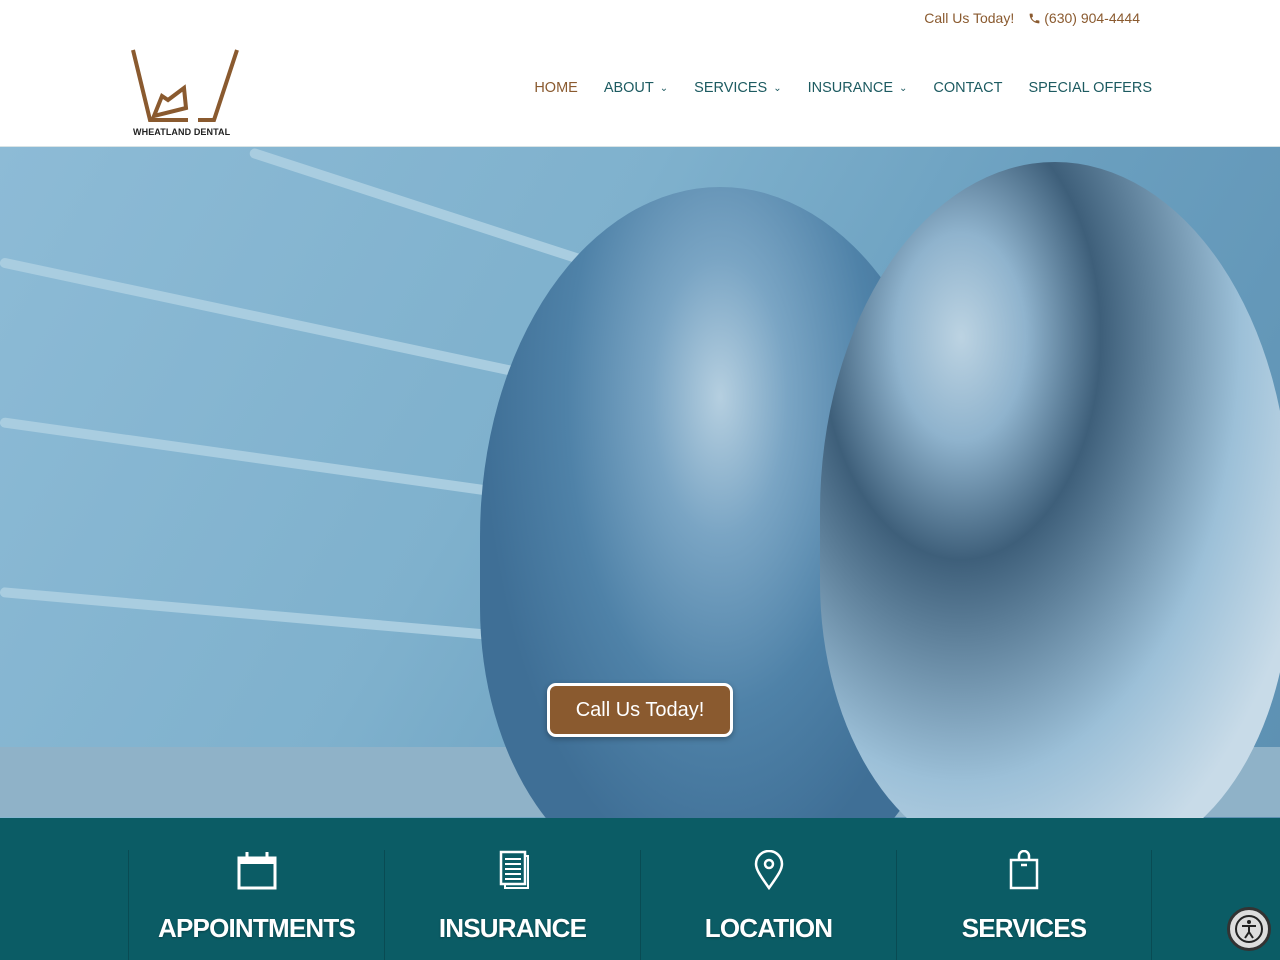 The height and width of the screenshot is (960, 1280). Describe the element at coordinates (1024, 870) in the screenshot. I see `shopping-bag-icon` at that location.